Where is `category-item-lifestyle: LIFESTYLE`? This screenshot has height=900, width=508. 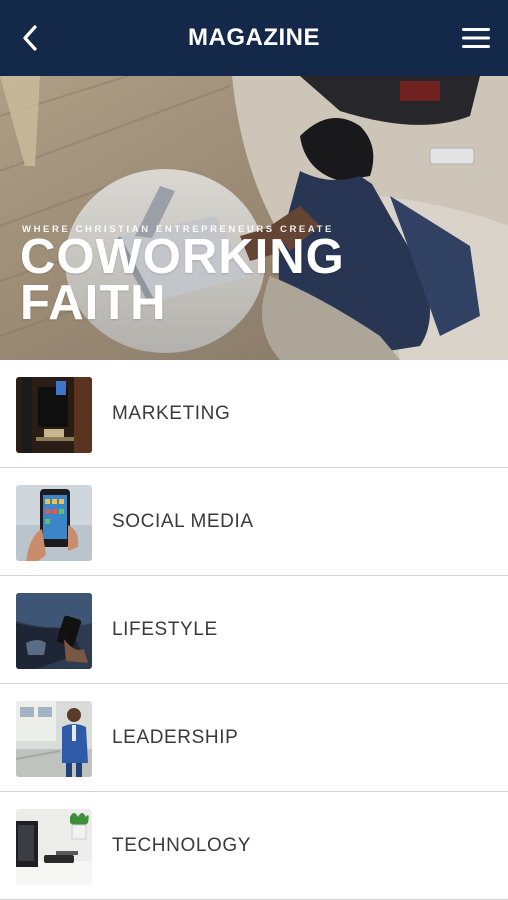
category-item-lifestyle: LIFESTYLE is located at coordinates (254, 630).